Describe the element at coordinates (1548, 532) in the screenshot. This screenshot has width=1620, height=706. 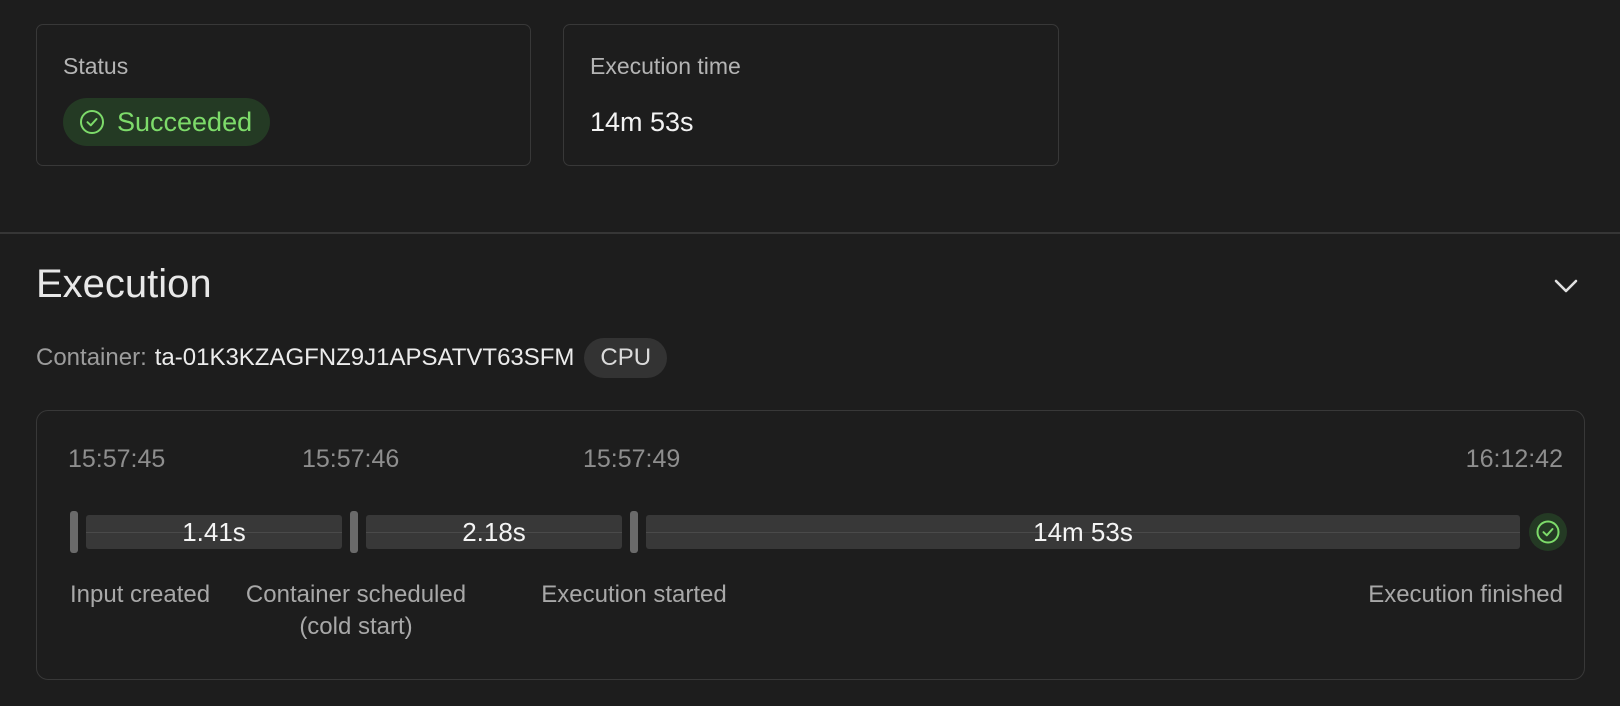
I see `execution-finished-check-icon` at that location.